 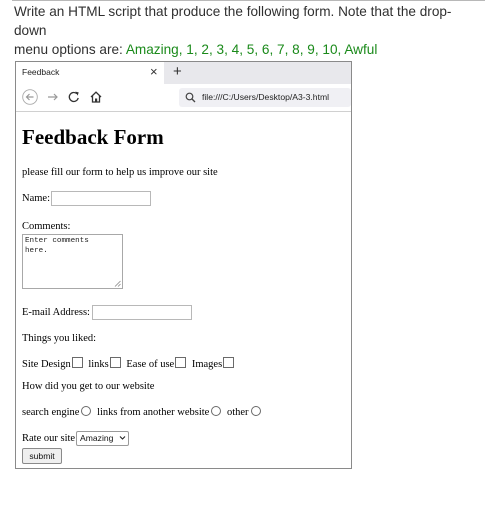 I want to click on name-input, so click(x=101, y=198).